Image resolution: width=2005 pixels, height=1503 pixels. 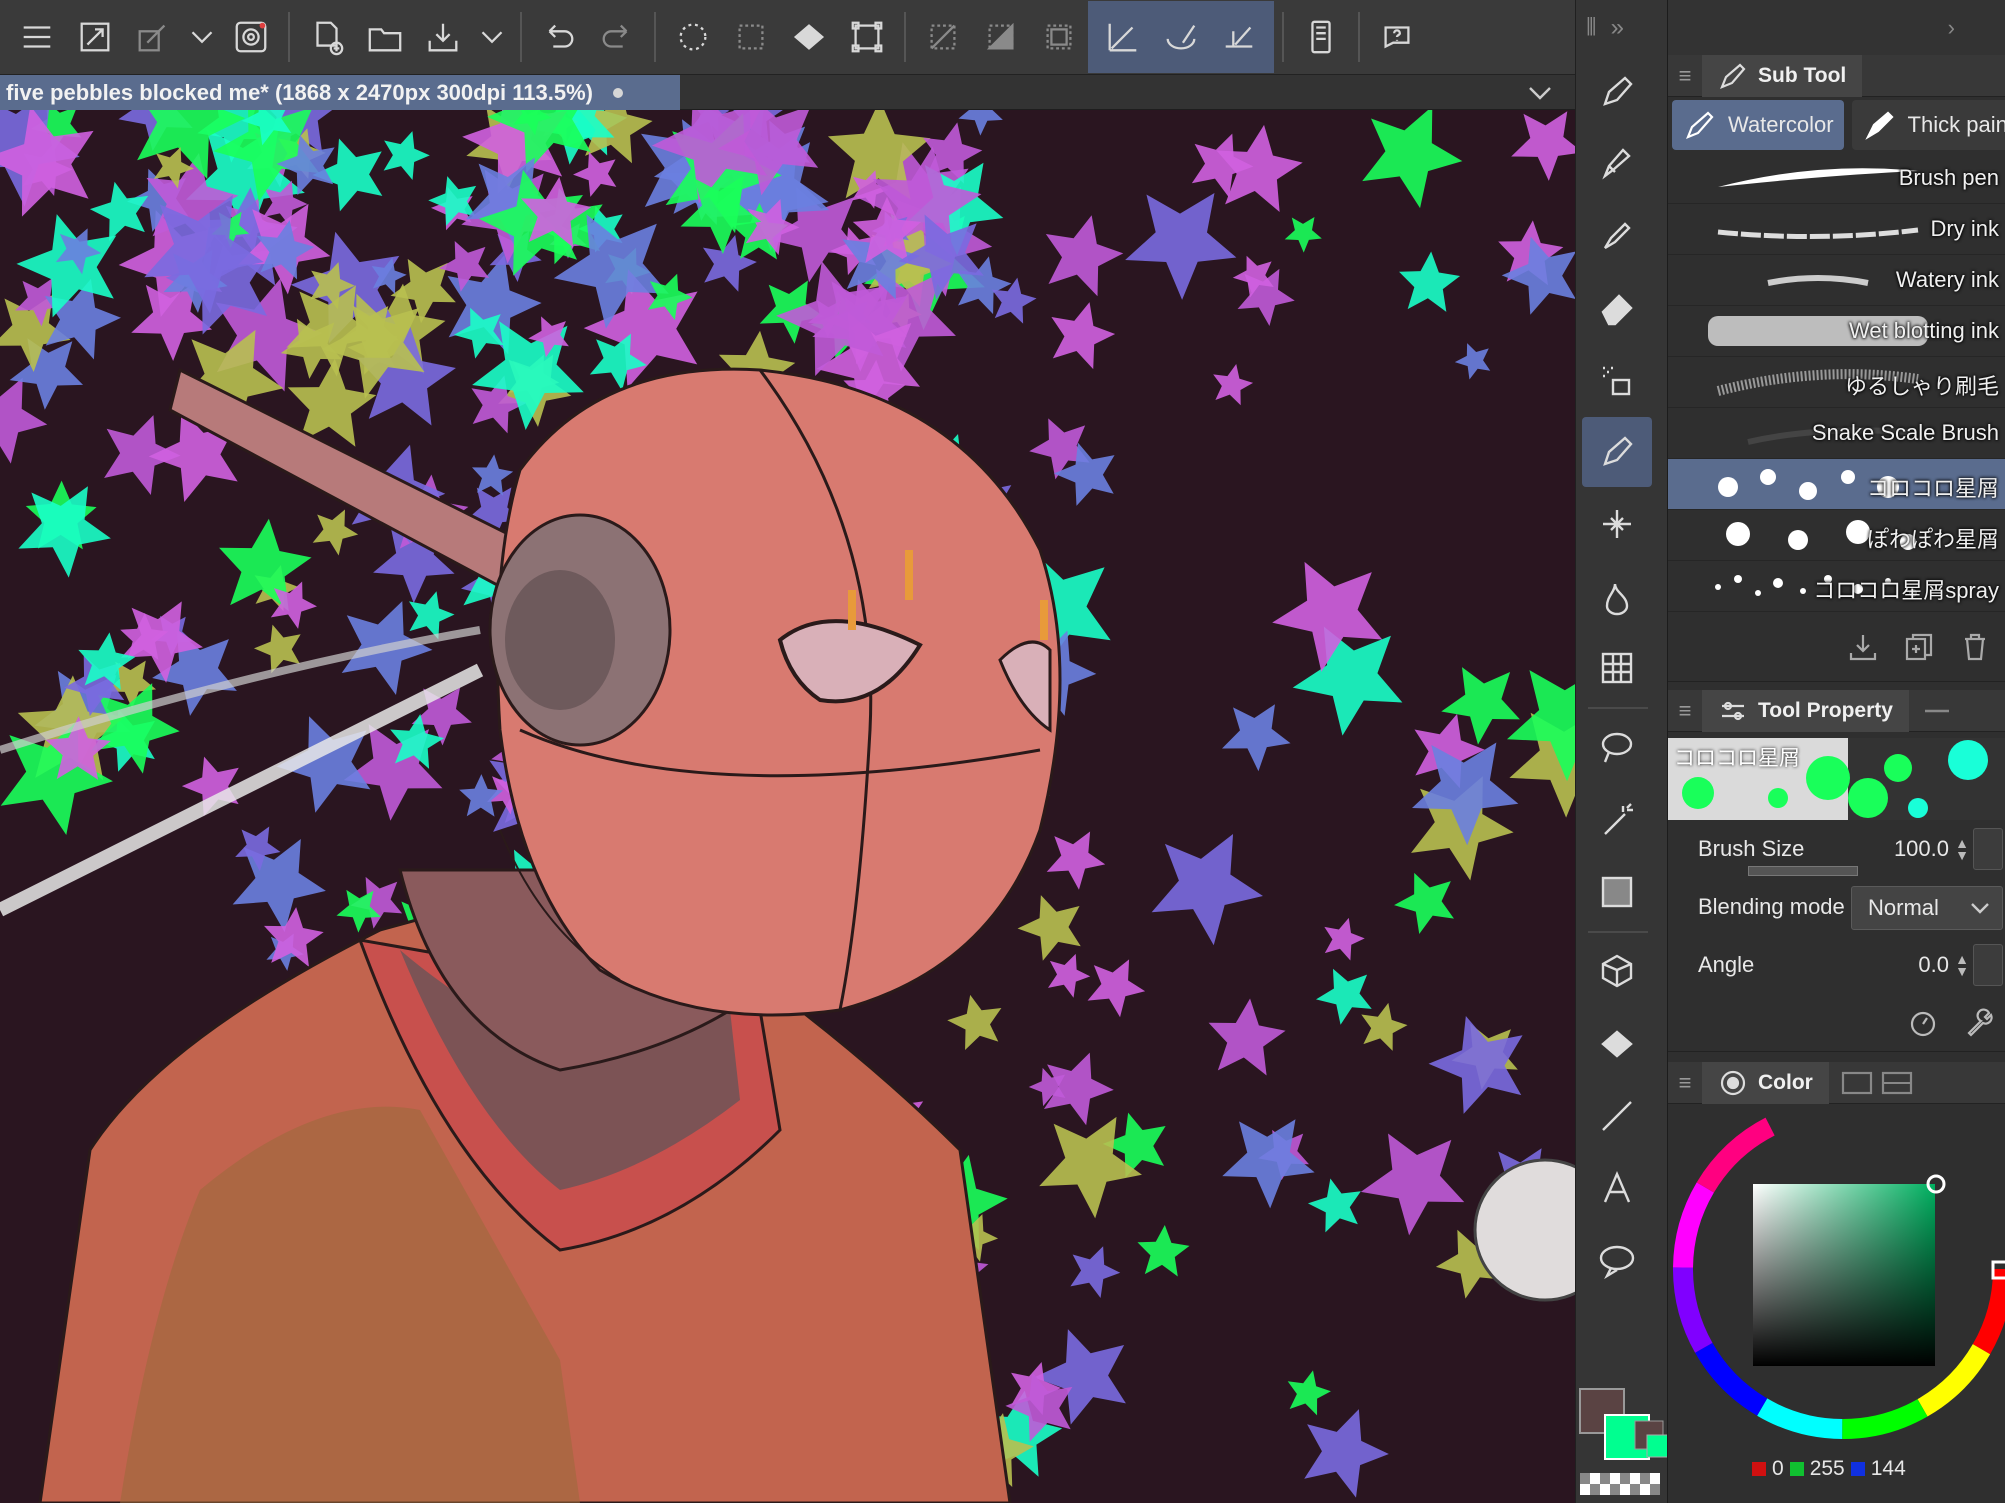 What do you see at coordinates (1939, 711) in the screenshot?
I see `link-toggle-icon` at bounding box center [1939, 711].